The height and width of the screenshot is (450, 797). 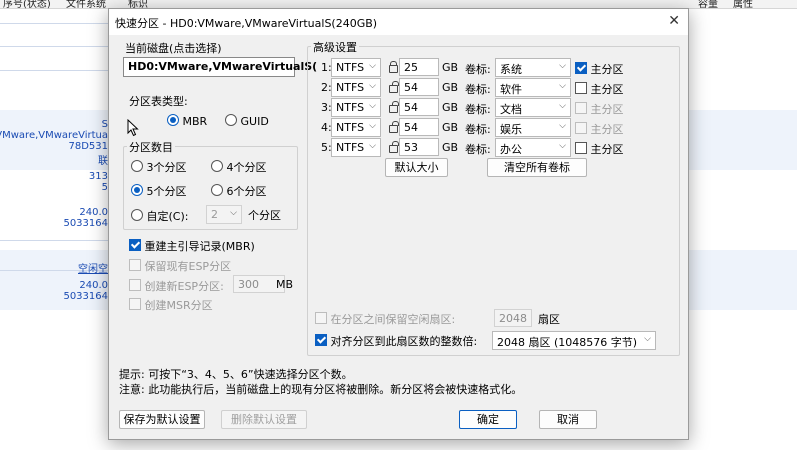 I want to click on count-6-radio: 6个分区, so click(x=239, y=191).